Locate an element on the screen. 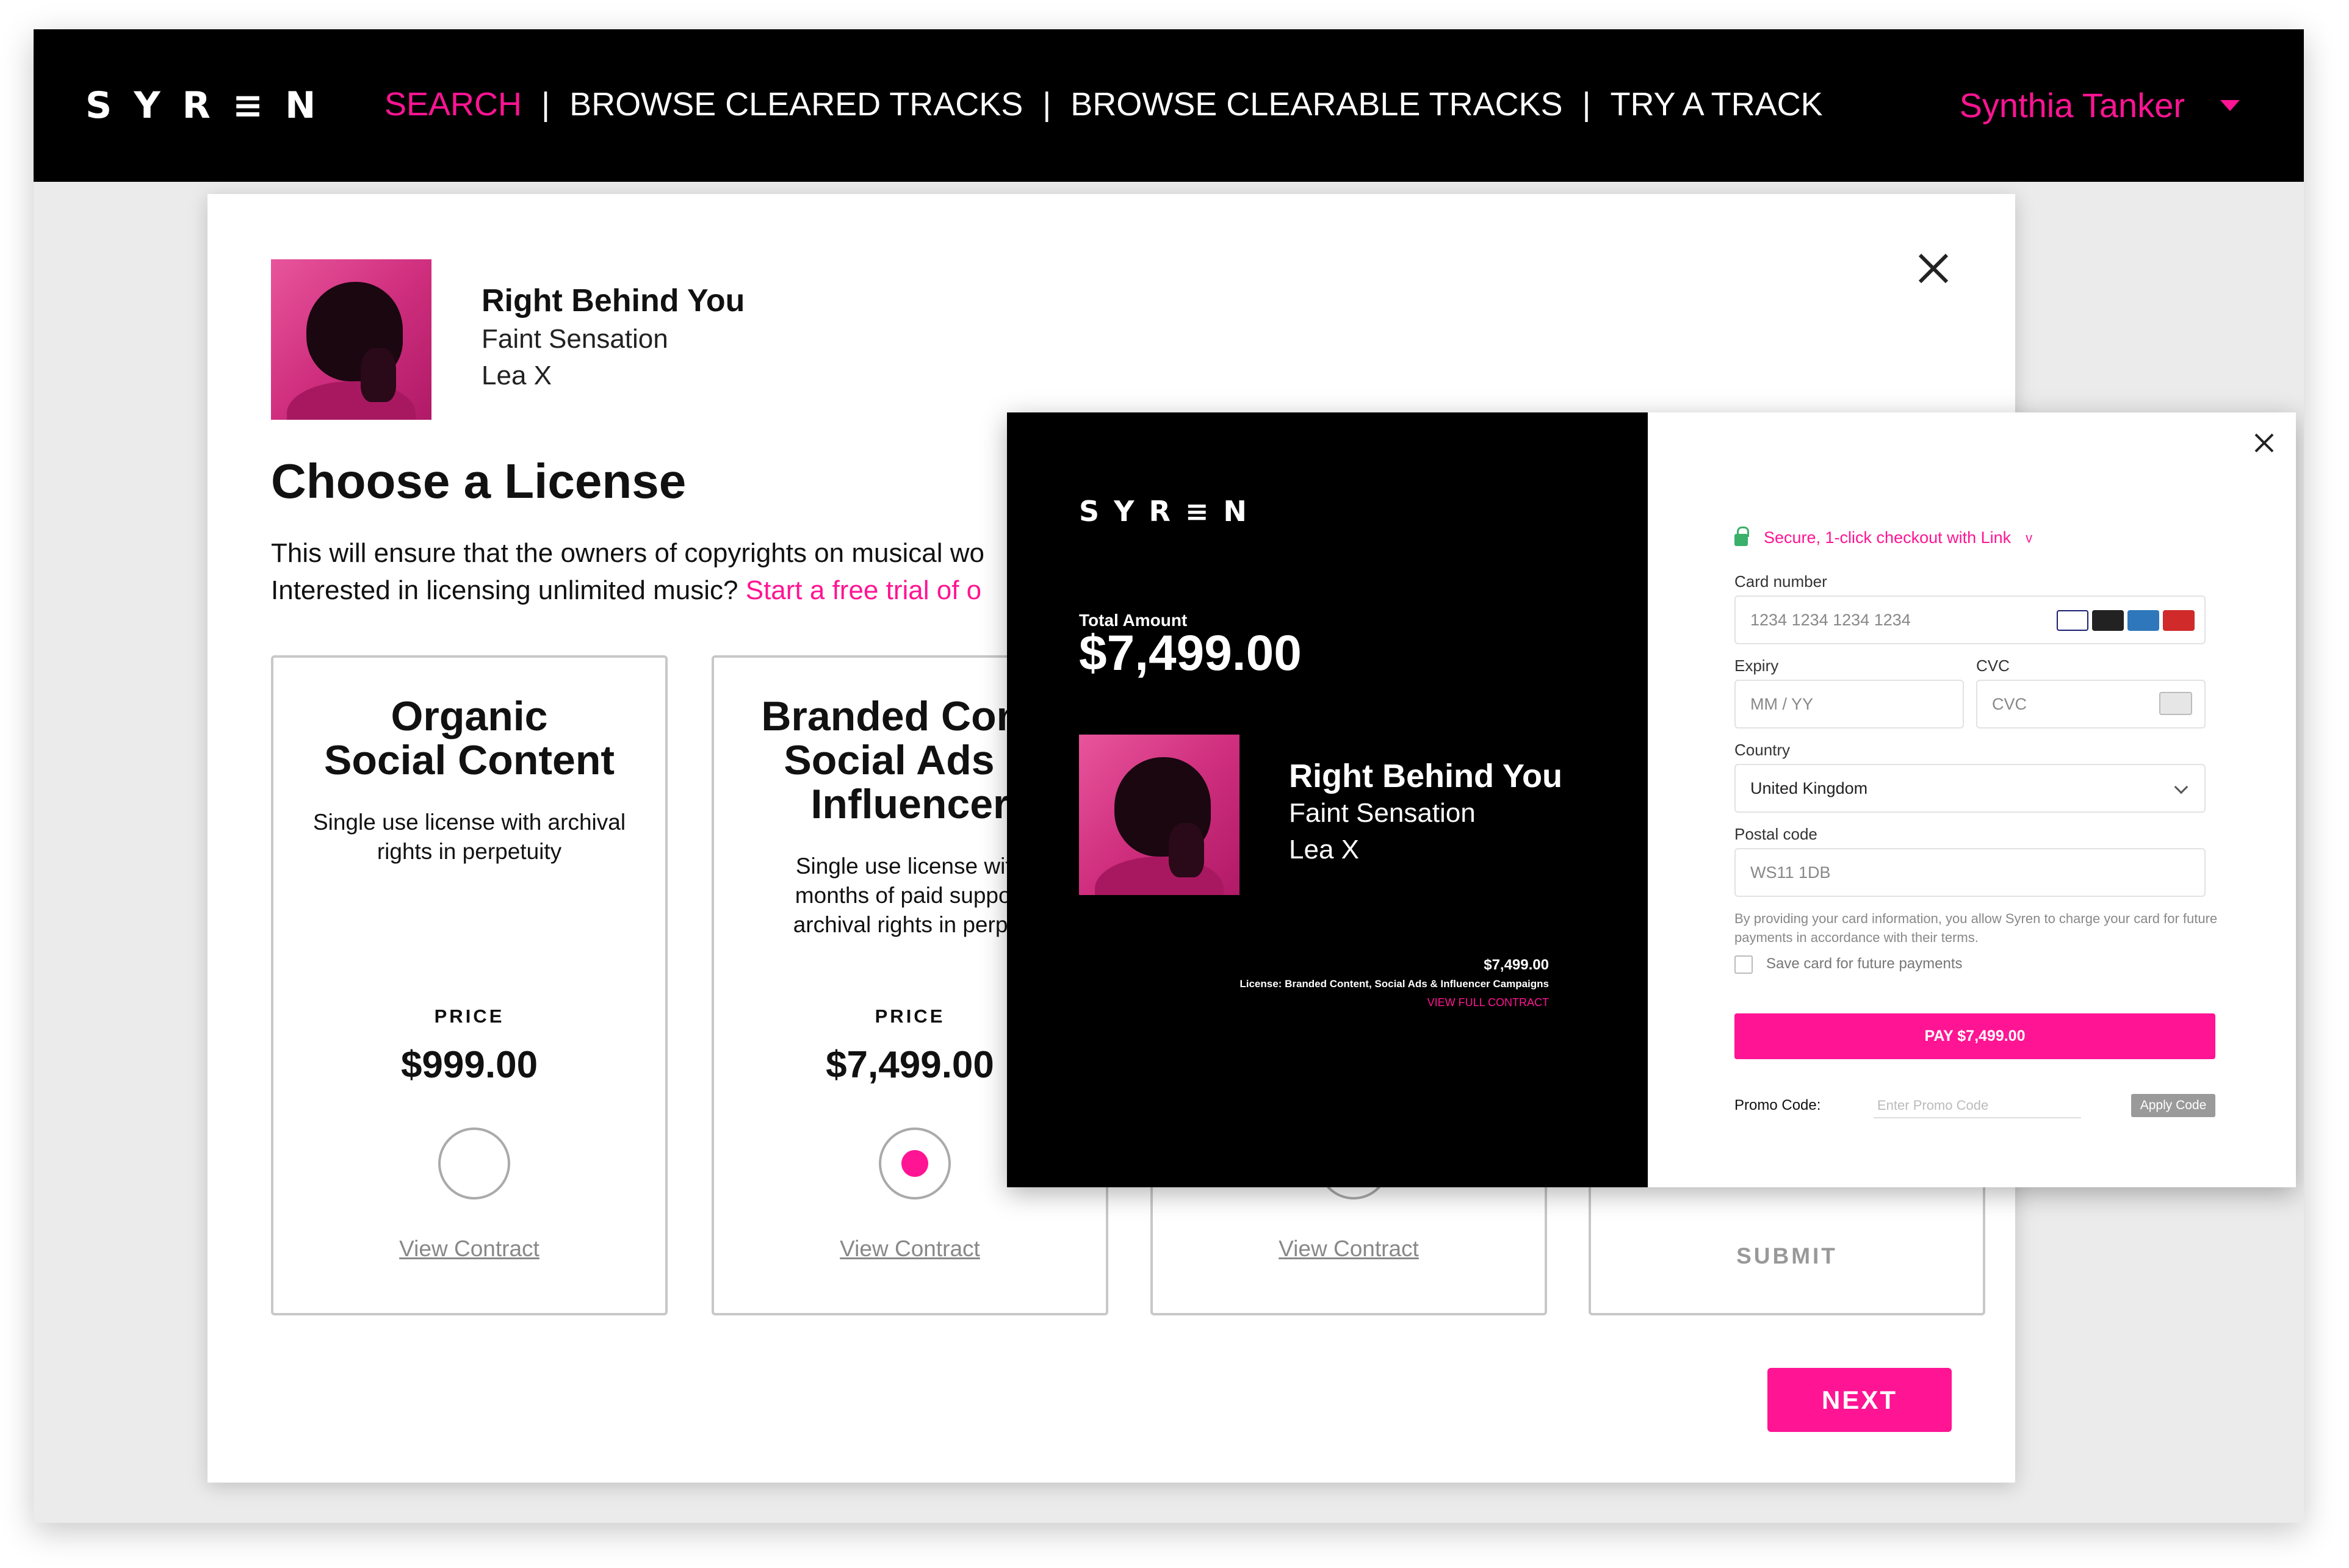 This screenshot has height=1568, width=2349. nav-try-a-track: TRY A TRACK is located at coordinates (1717, 104).